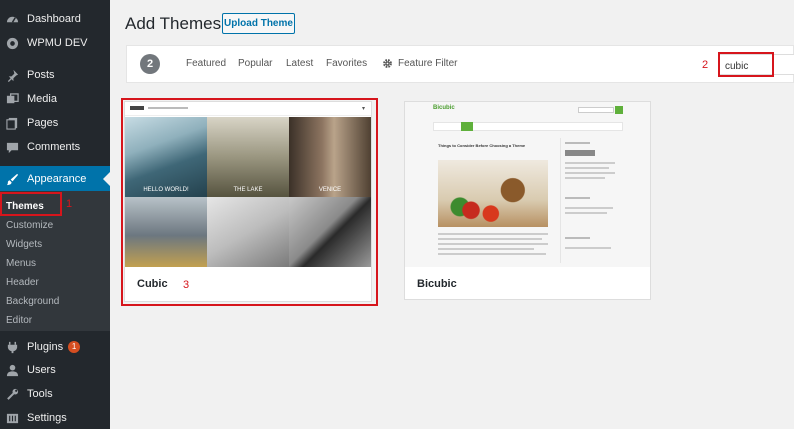 The image size is (794, 429). What do you see at coordinates (69, 204) in the screenshot?
I see `annotation-number: 1` at bounding box center [69, 204].